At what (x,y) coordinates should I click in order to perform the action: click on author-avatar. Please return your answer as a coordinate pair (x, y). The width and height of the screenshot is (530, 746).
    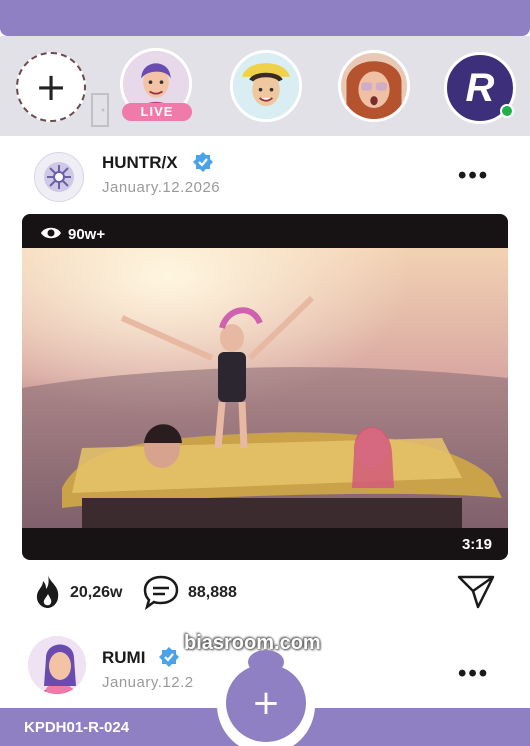
    Looking at the image, I should click on (59, 177).